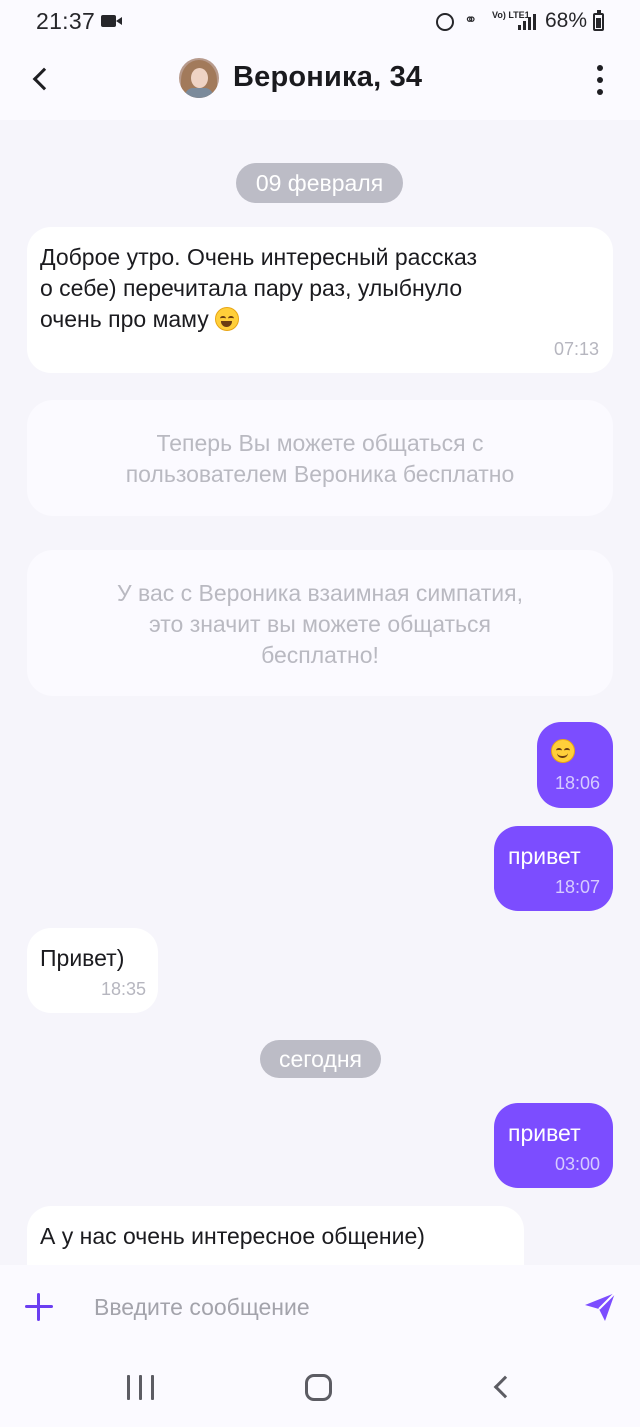  What do you see at coordinates (445, 22) in the screenshot?
I see `alarm-icon` at bounding box center [445, 22].